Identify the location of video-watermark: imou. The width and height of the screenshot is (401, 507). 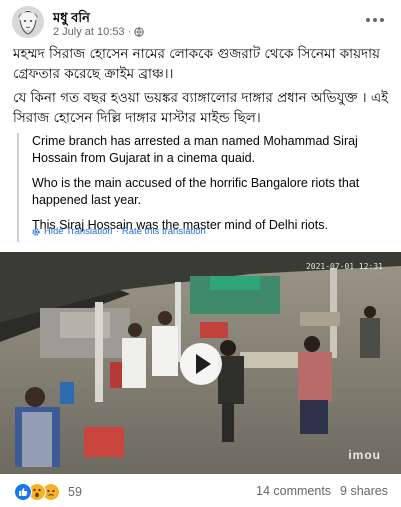
(364, 455).